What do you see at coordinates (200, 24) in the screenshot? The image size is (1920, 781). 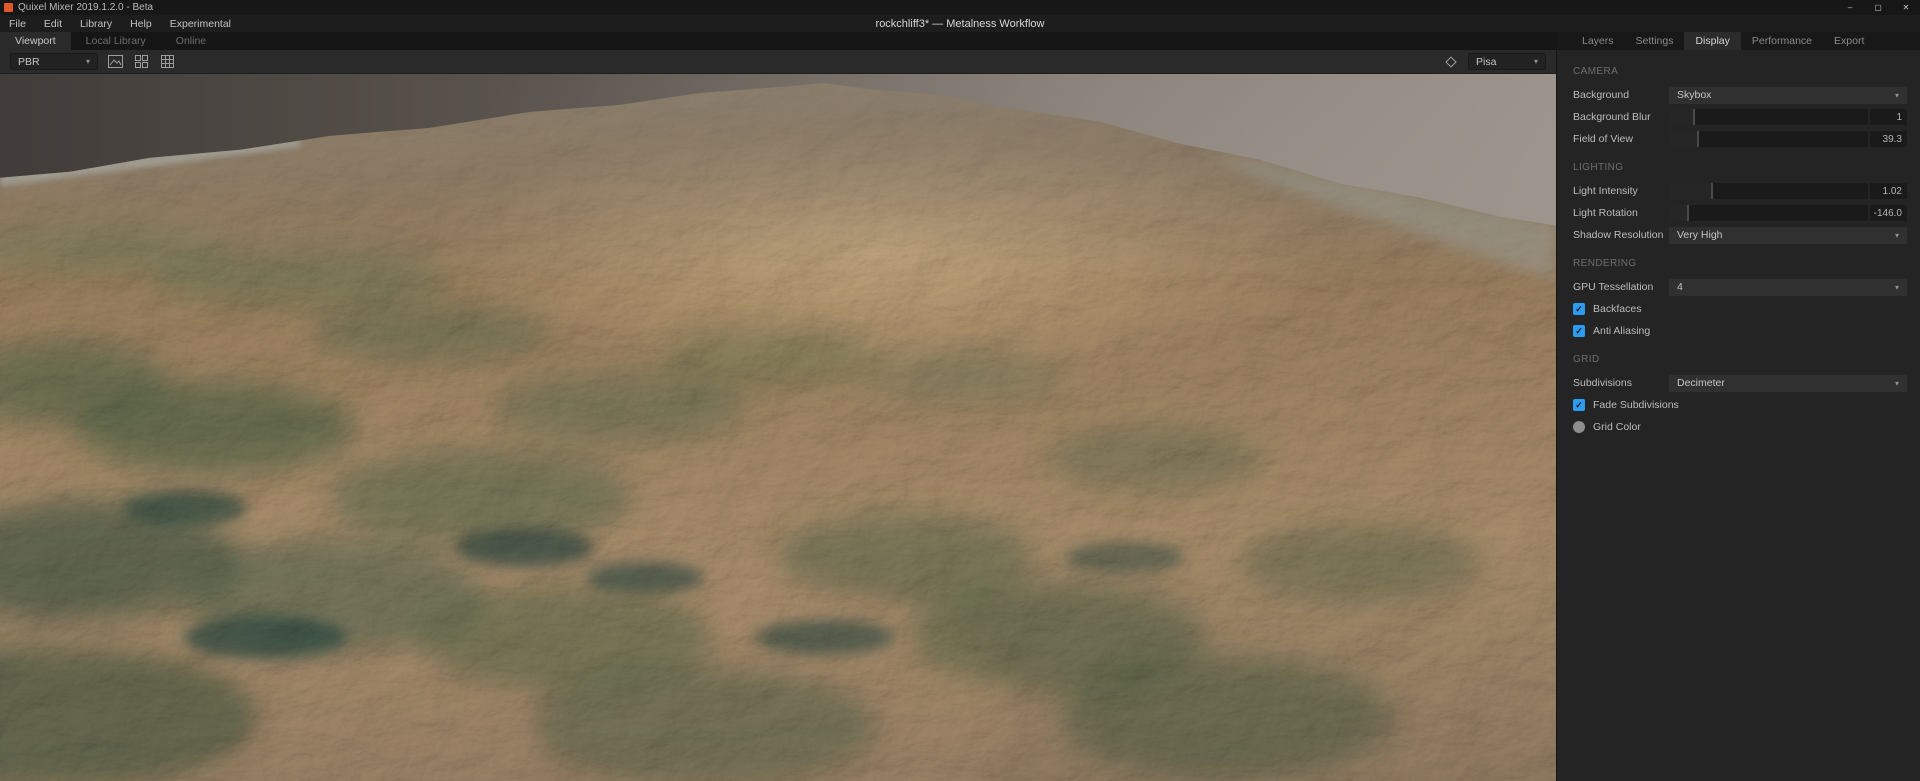 I see `menu-experimental: Experimental` at bounding box center [200, 24].